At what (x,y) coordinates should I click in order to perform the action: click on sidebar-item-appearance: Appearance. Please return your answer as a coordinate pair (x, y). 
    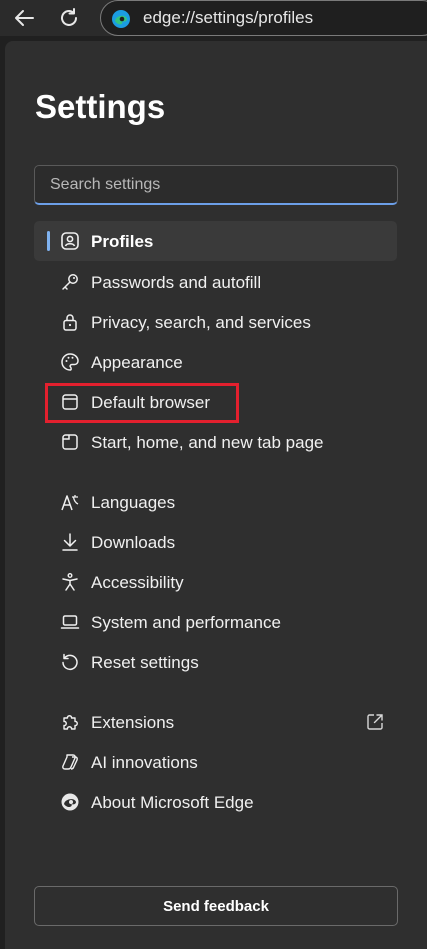
    Looking at the image, I should click on (215, 362).